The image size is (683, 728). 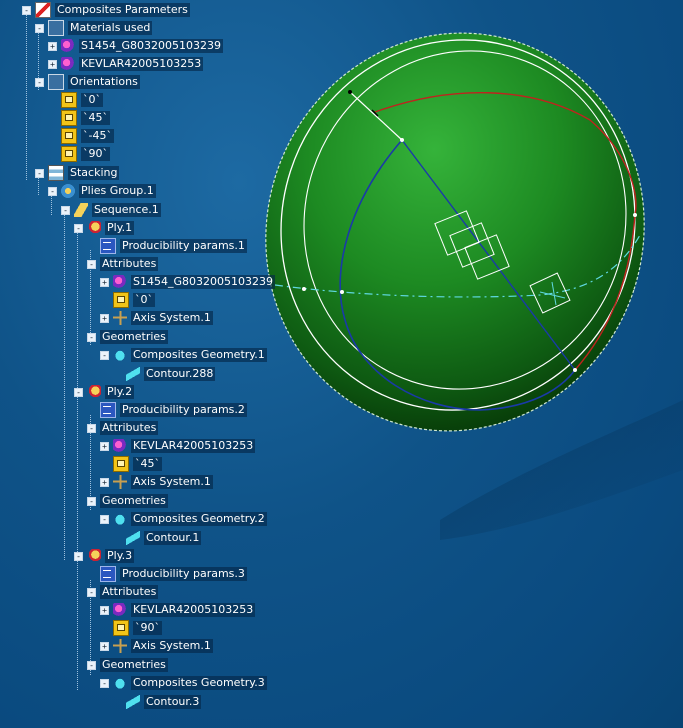 I want to click on node-attributes-2: - Attributes, so click(x=123, y=428).